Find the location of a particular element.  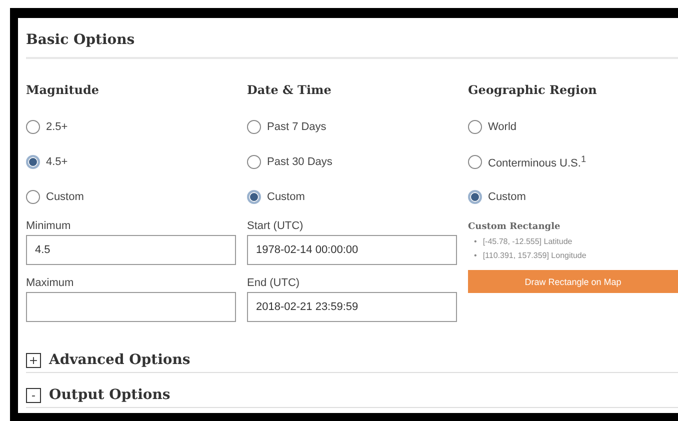

radio-option: Past 30 Days is located at coordinates (289, 161).